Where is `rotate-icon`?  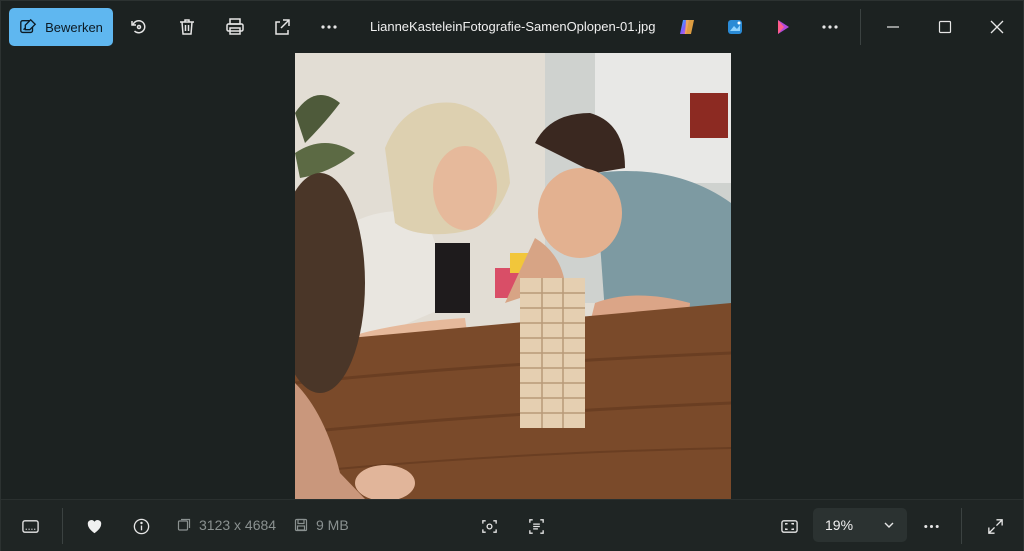 rotate-icon is located at coordinates (138, 27).